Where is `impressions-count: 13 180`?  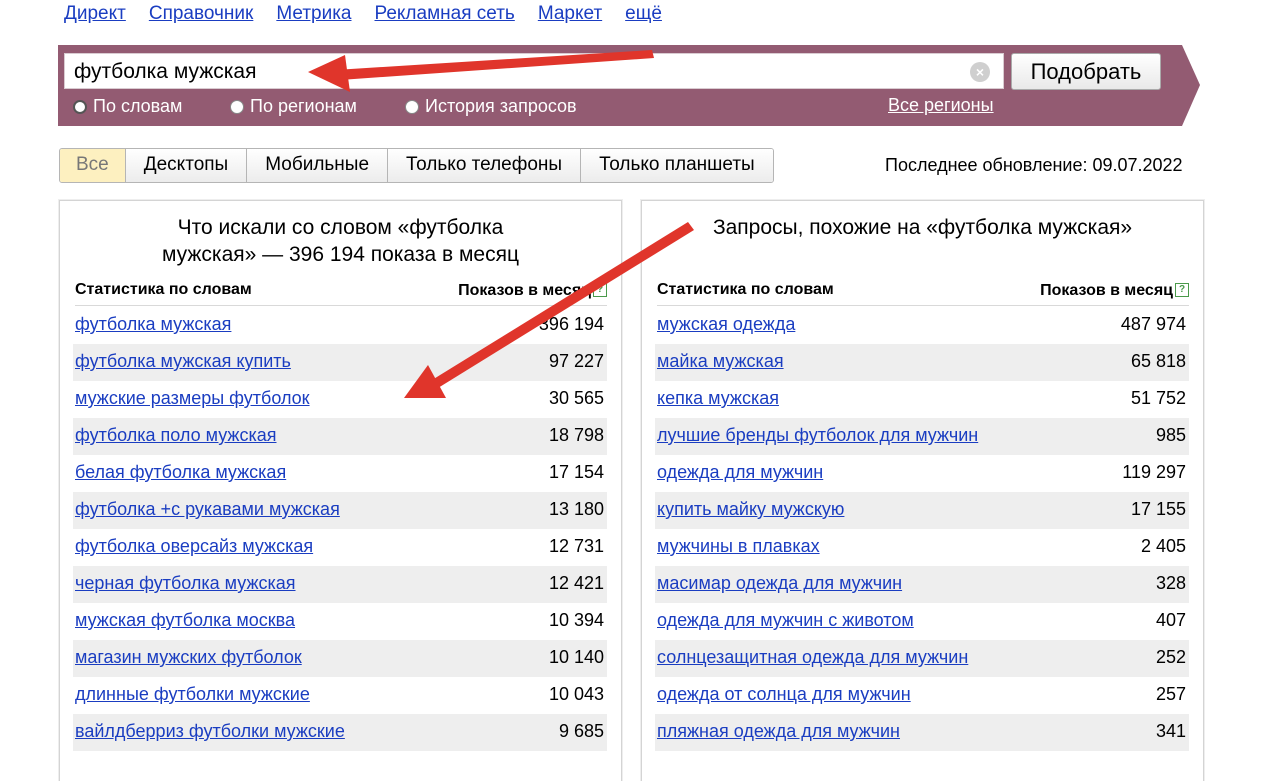
impressions-count: 13 180 is located at coordinates (576, 509).